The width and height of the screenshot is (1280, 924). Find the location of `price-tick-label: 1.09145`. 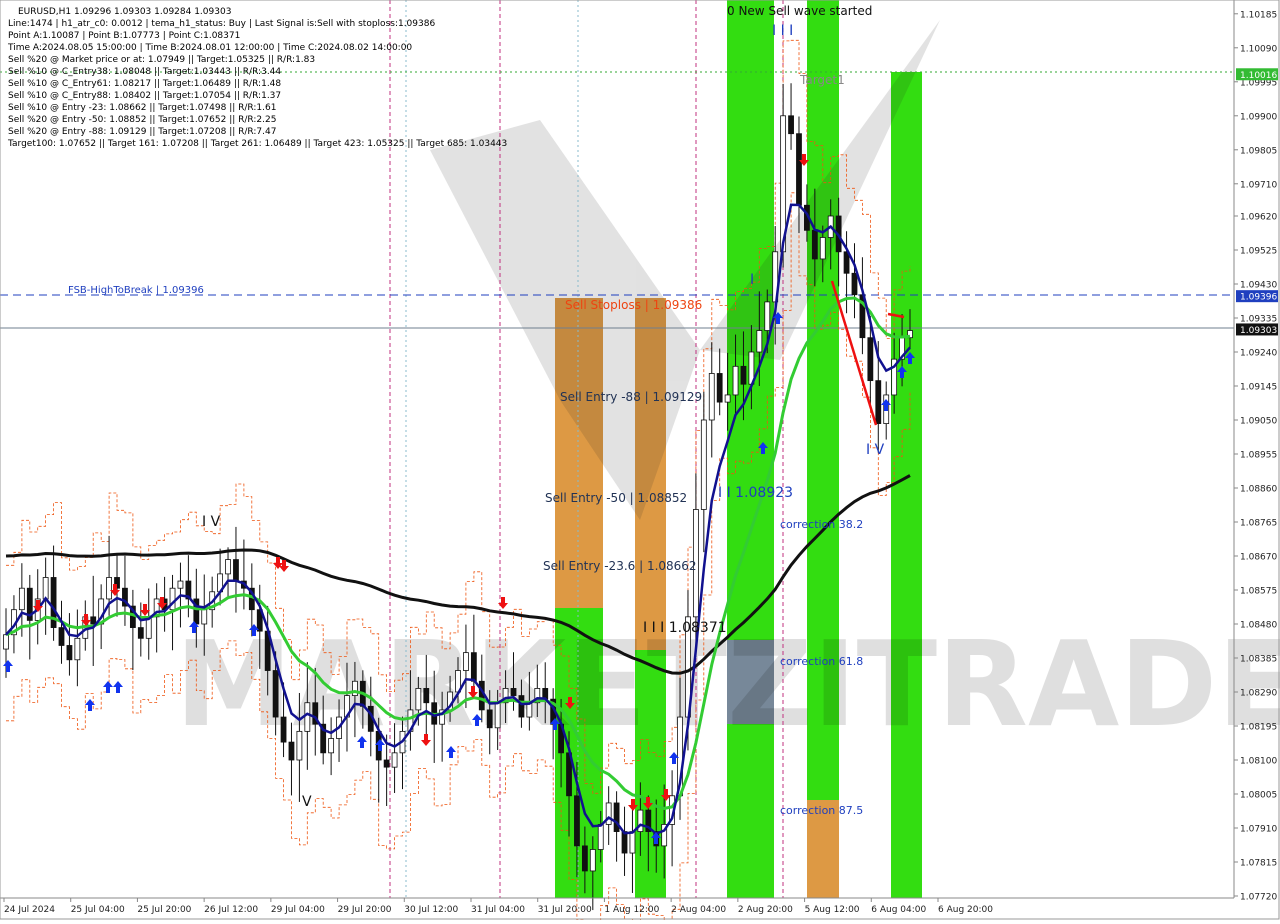

price-tick-label: 1.09145 is located at coordinates (1258, 388).